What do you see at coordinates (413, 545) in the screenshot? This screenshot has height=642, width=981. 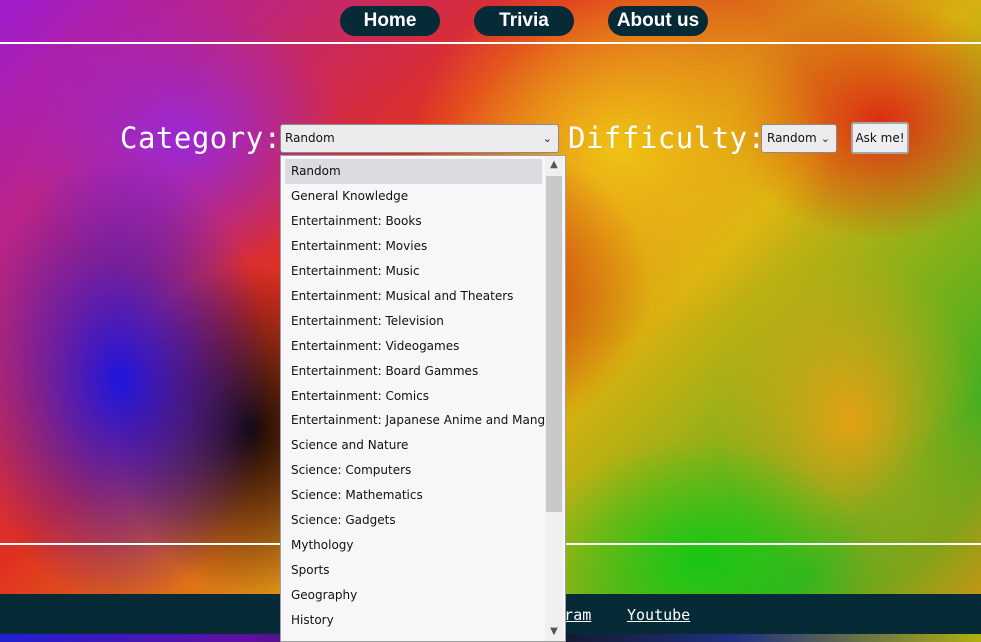 I see `dropdown-option: Mythology` at bounding box center [413, 545].